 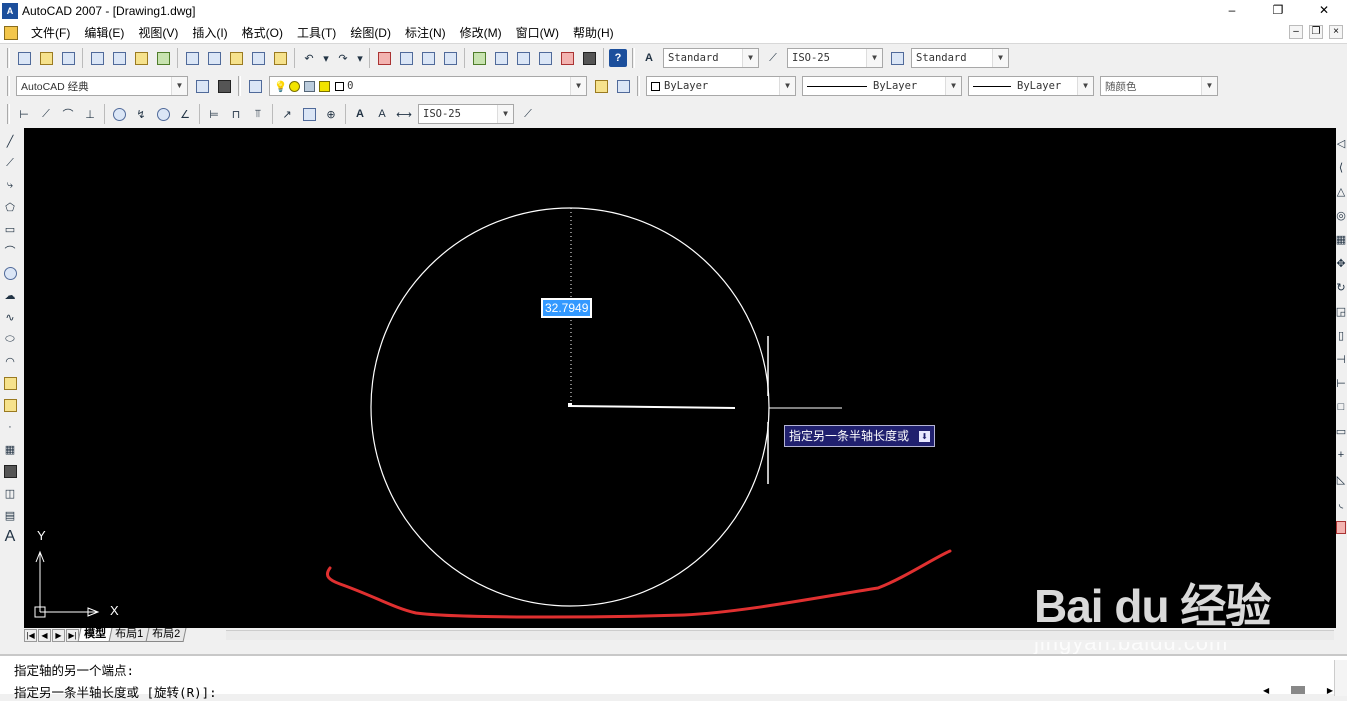 What do you see at coordinates (102, 86) in the screenshot?
I see `workspace-select: AutoCAD 经典 ▼` at bounding box center [102, 86].